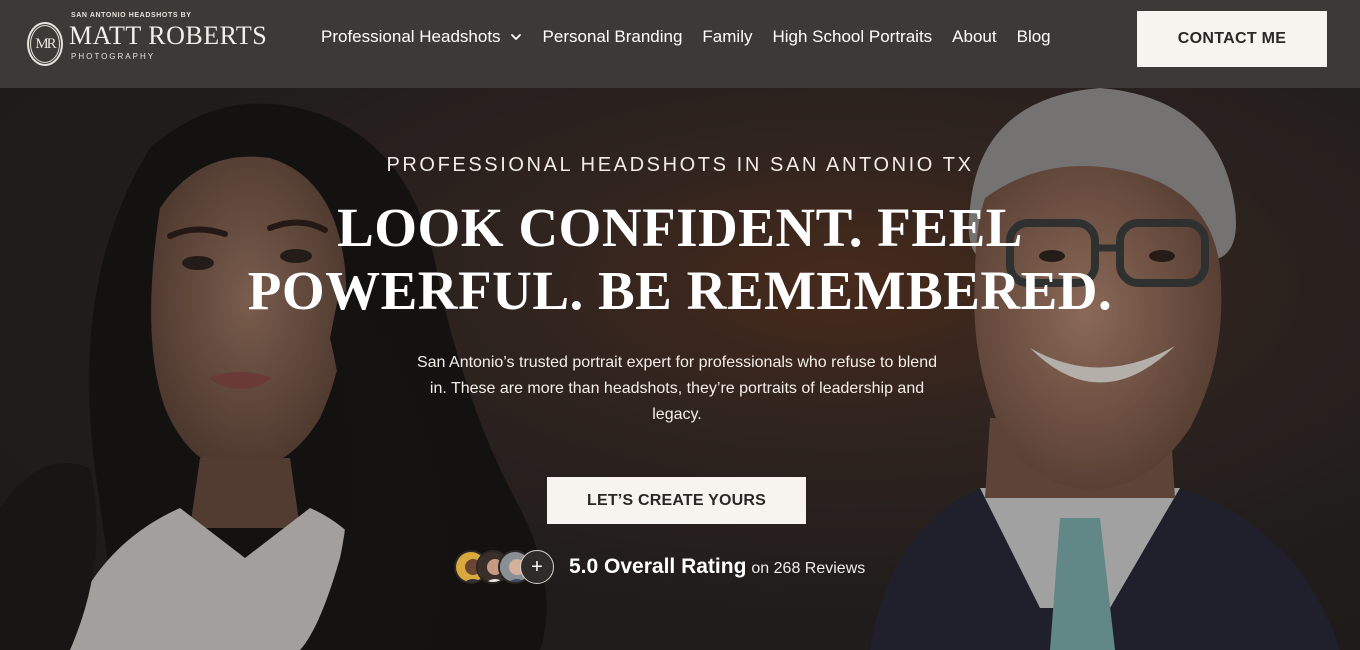 The height and width of the screenshot is (650, 1360). What do you see at coordinates (131, 15) in the screenshot?
I see `logo-tagline: SAN ANTONIO HEADSHOTS BY` at bounding box center [131, 15].